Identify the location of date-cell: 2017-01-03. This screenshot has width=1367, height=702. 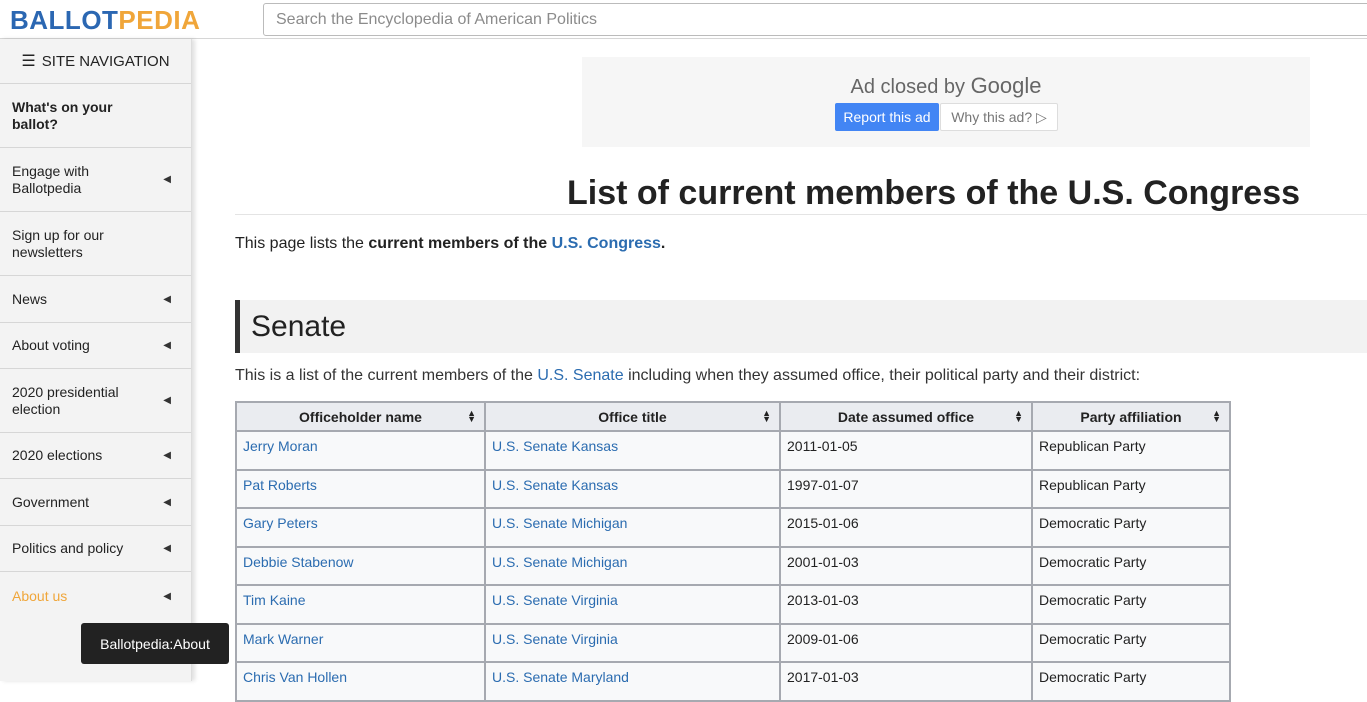
(906, 681).